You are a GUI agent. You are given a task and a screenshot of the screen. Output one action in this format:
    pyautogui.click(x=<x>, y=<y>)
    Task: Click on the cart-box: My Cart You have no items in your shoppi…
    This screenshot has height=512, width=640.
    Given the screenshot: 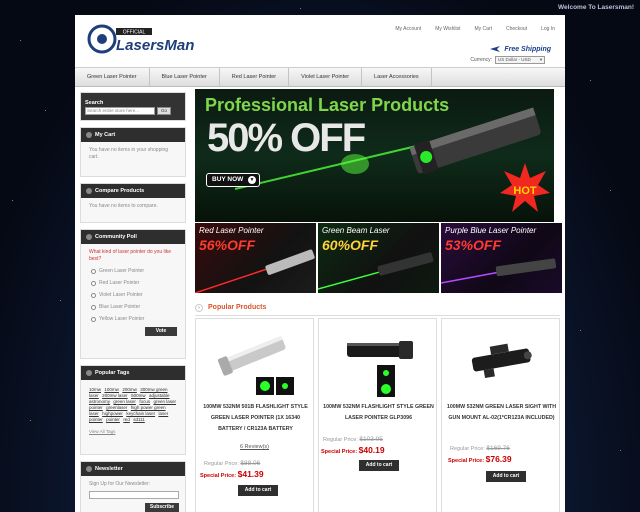 What is the action you would take?
    pyautogui.click(x=133, y=152)
    